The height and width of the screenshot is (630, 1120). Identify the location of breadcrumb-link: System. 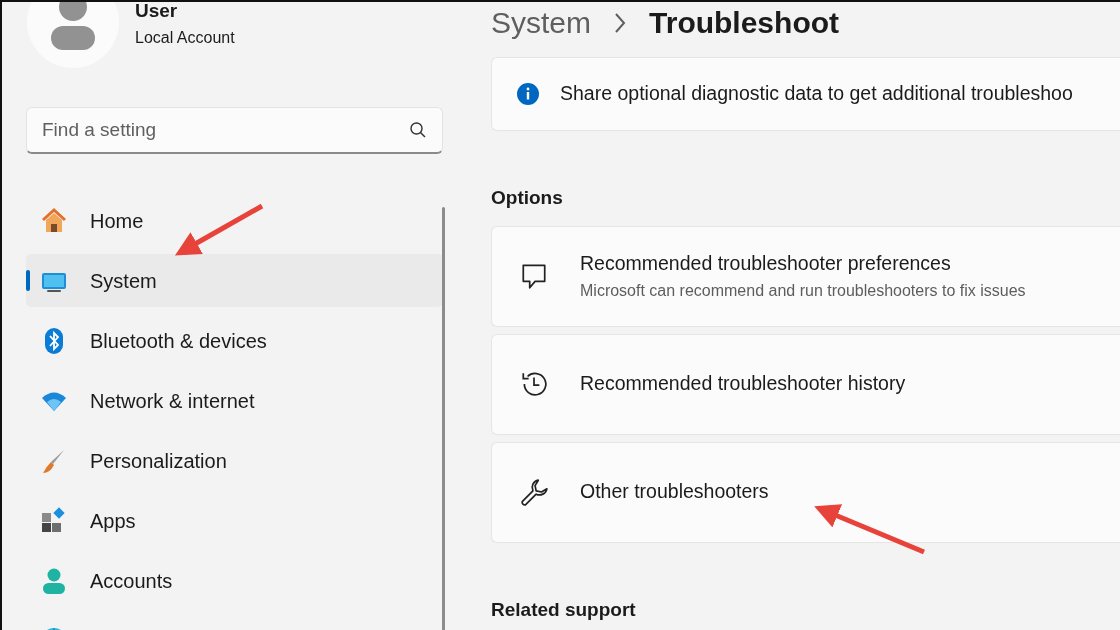
(541, 22).